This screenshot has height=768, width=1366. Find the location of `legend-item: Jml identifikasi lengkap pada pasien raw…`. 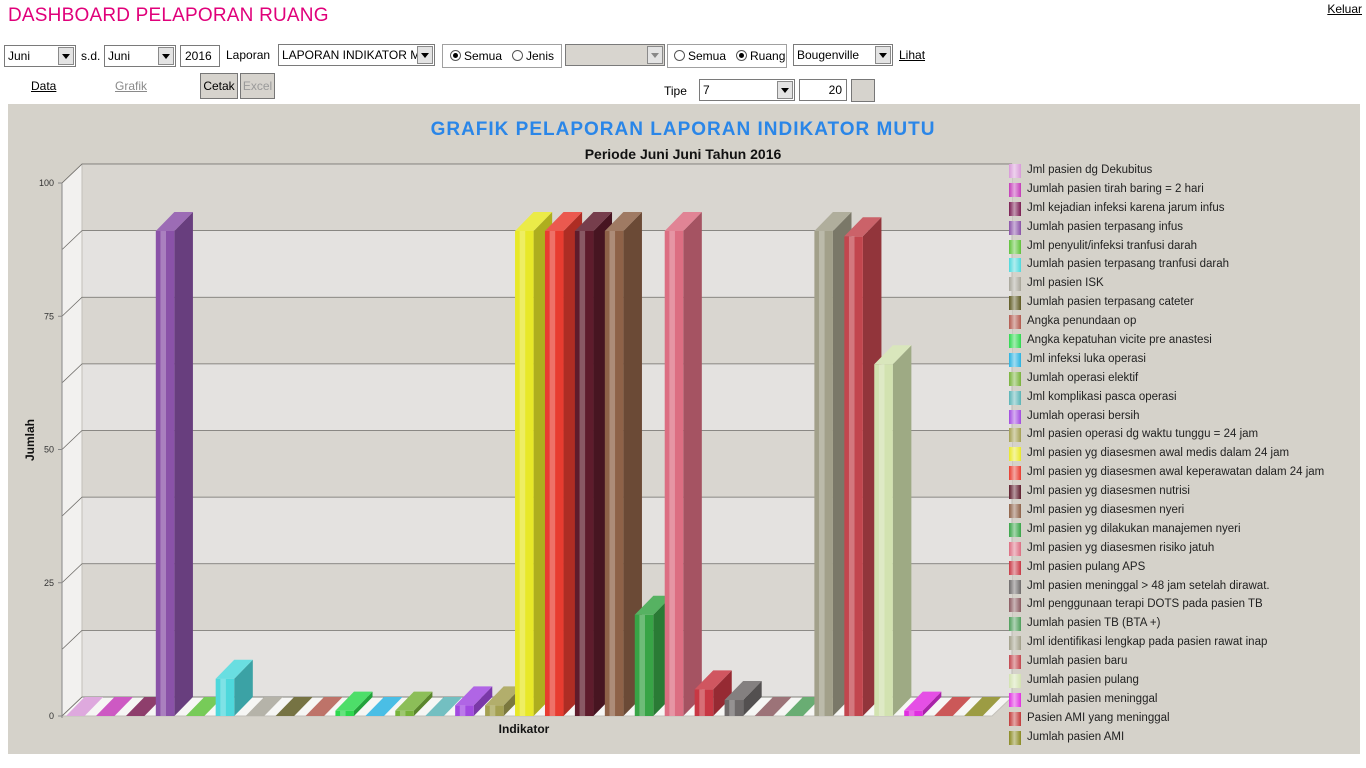

legend-item: Jml identifikasi lengkap pada pasien raw… is located at coordinates (1183, 643).